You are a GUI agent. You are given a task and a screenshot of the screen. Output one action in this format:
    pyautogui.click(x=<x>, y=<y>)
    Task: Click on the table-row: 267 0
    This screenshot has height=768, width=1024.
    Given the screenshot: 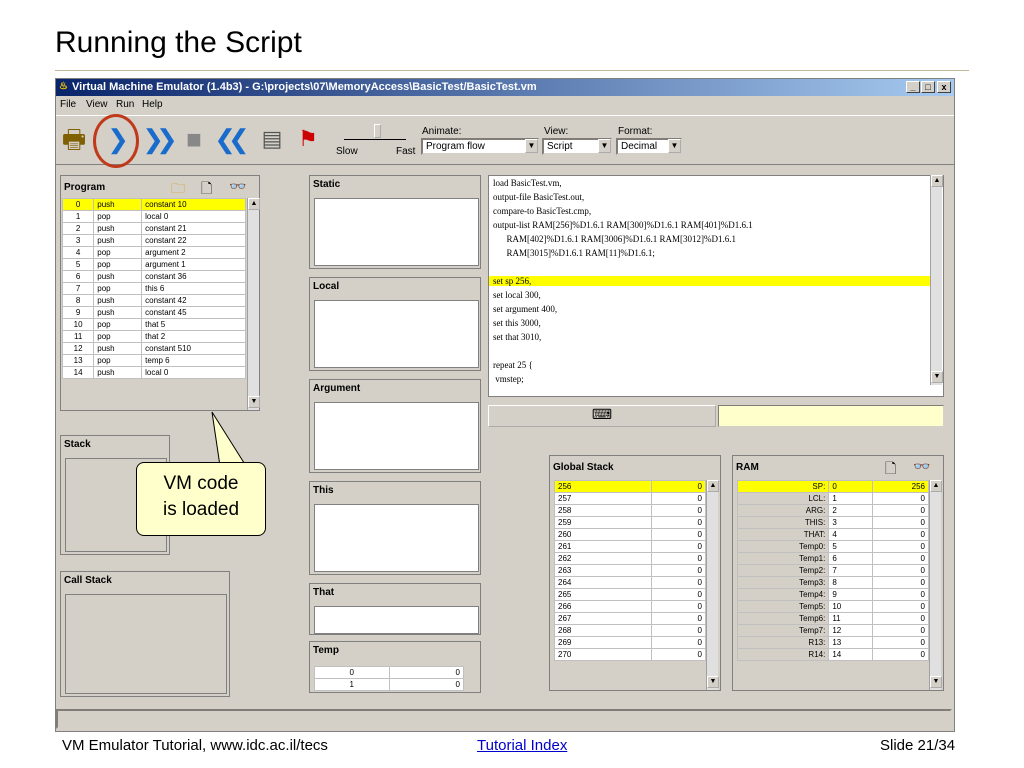 What is the action you would take?
    pyautogui.click(x=630, y=618)
    